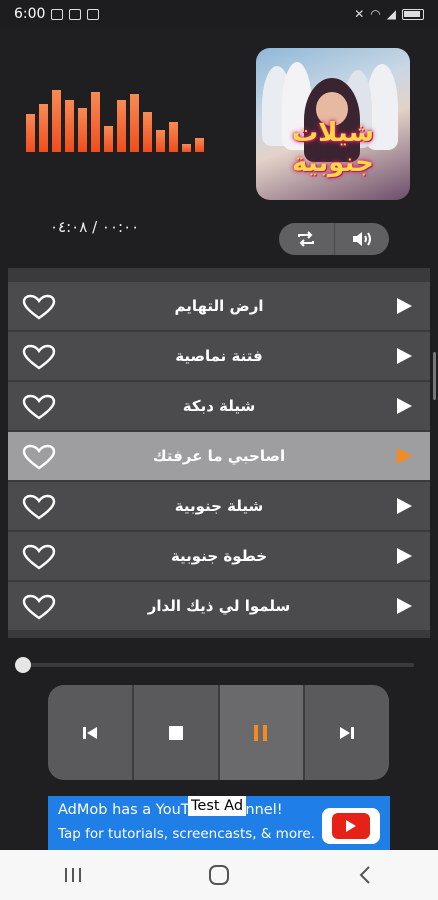 The width and height of the screenshot is (438, 900). I want to click on navigation-bar, so click(219, 875).